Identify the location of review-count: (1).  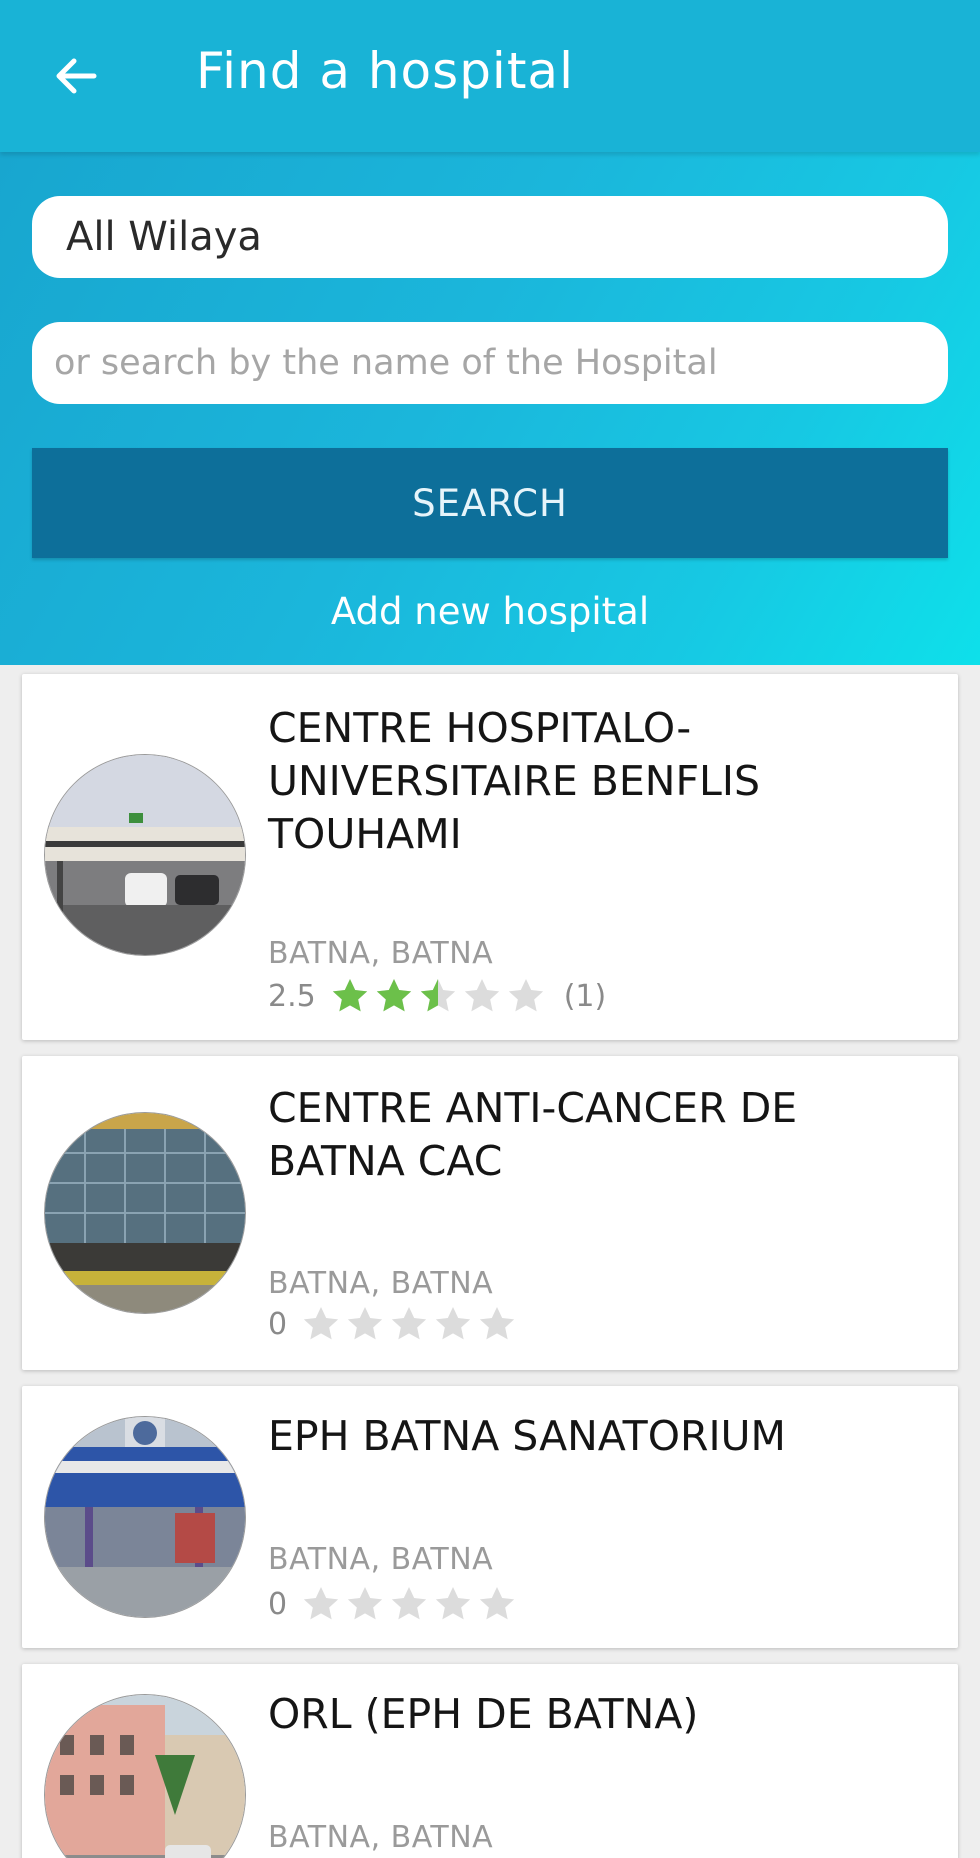
(585, 996).